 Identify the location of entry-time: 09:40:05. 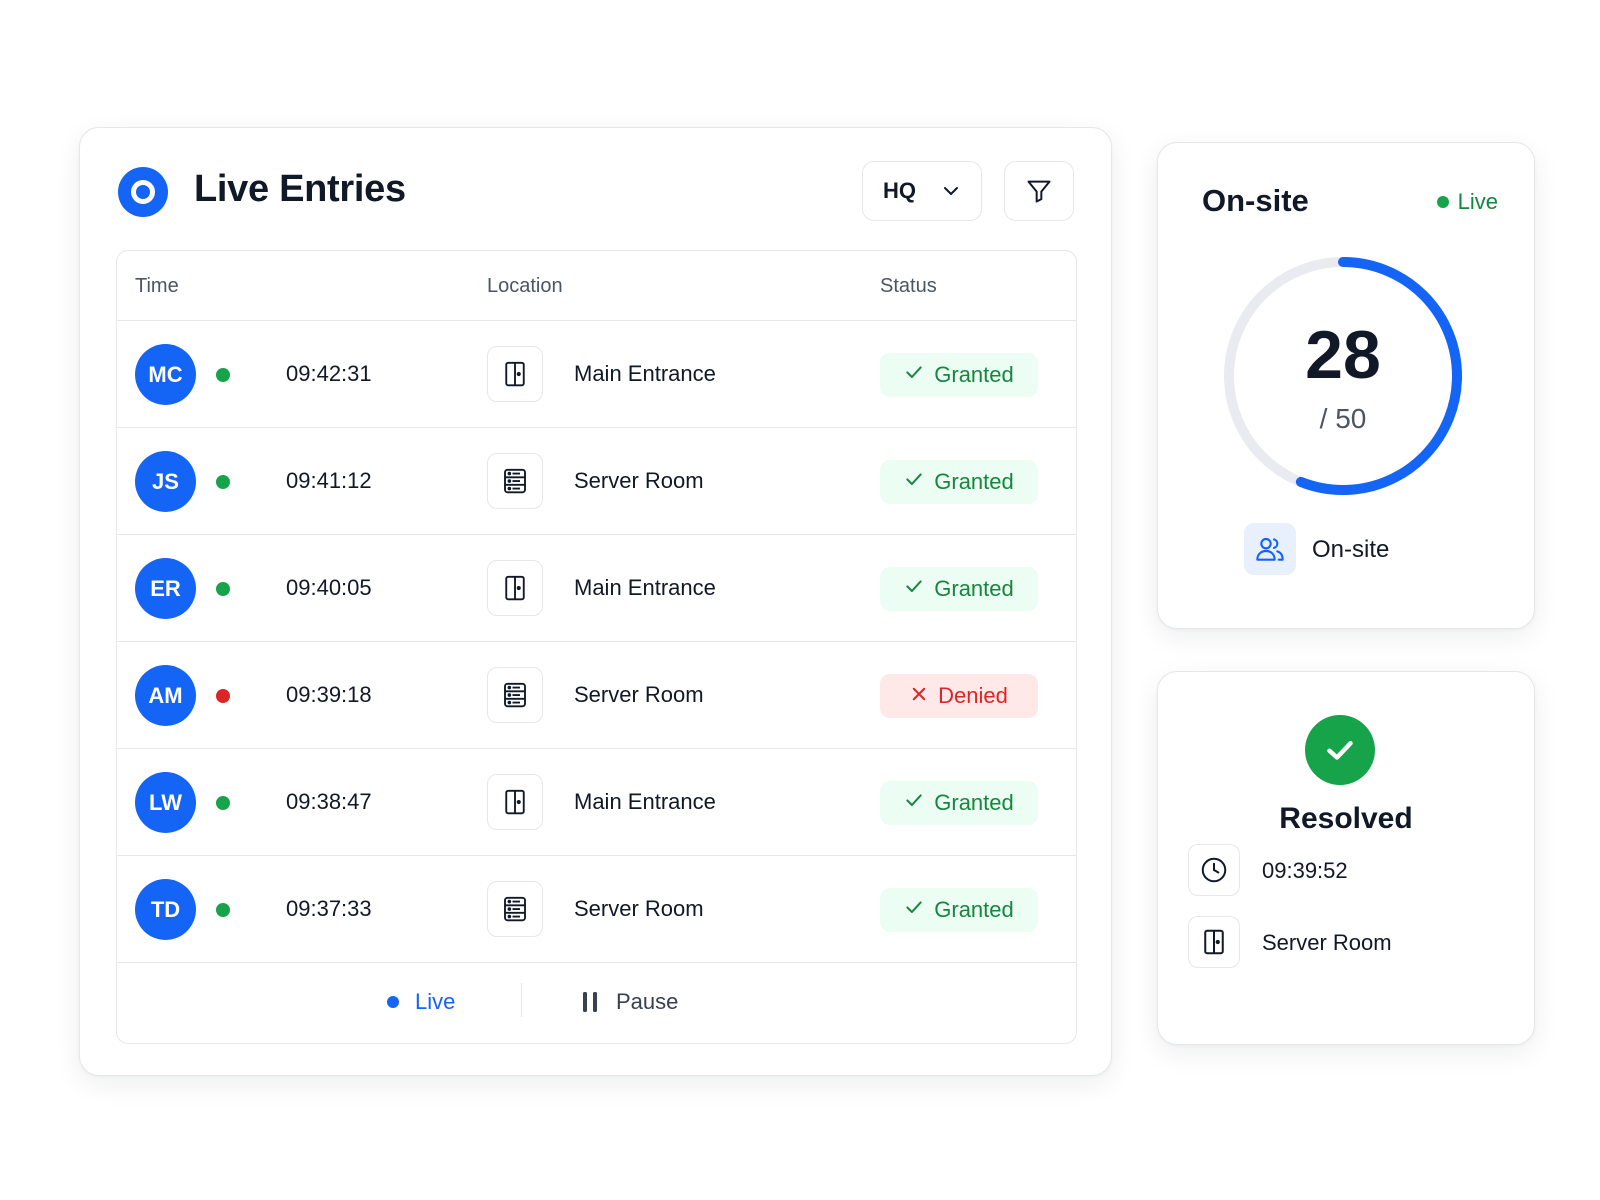
(329, 587).